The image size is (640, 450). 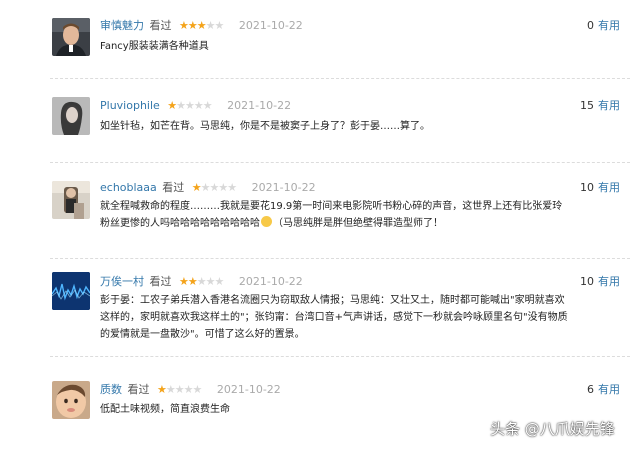 I want to click on review-text-part: （马思纯胖是胖但绝壁得罪造型师了！, so click(x=358, y=223).